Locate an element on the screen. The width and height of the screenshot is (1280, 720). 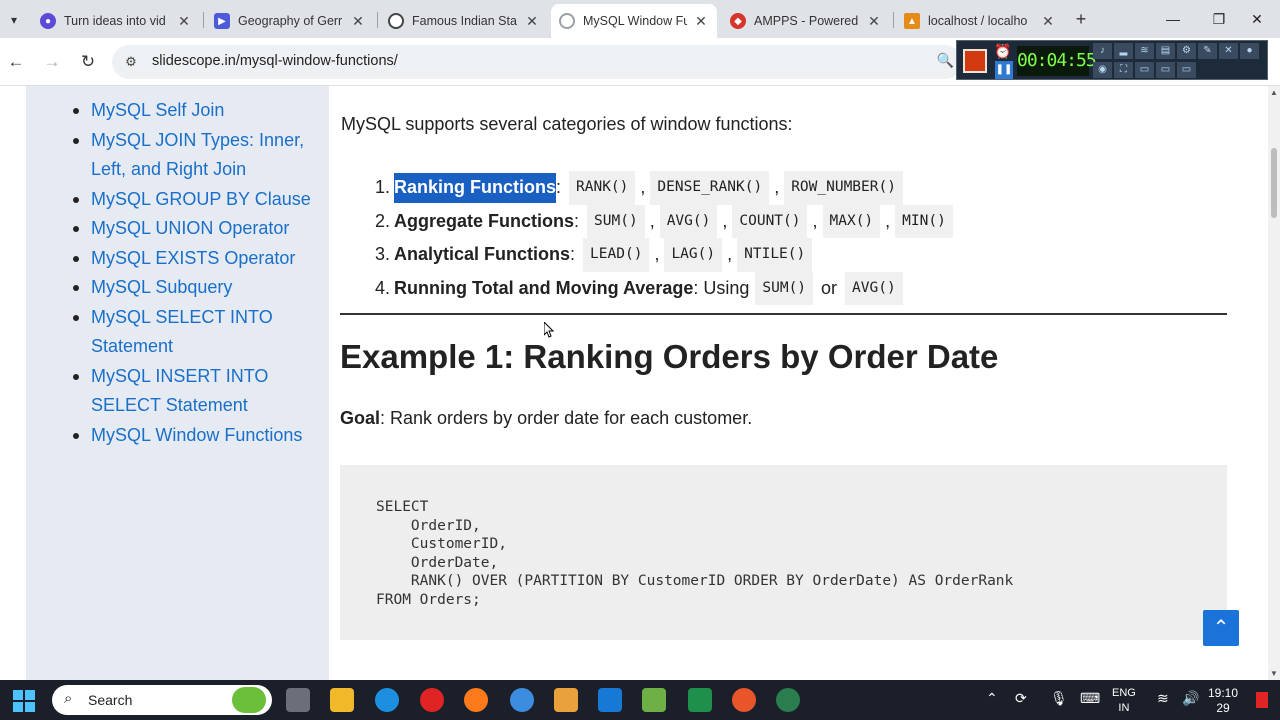
page-scrollbar: ▲ ▼ is located at coordinates (1274, 383).